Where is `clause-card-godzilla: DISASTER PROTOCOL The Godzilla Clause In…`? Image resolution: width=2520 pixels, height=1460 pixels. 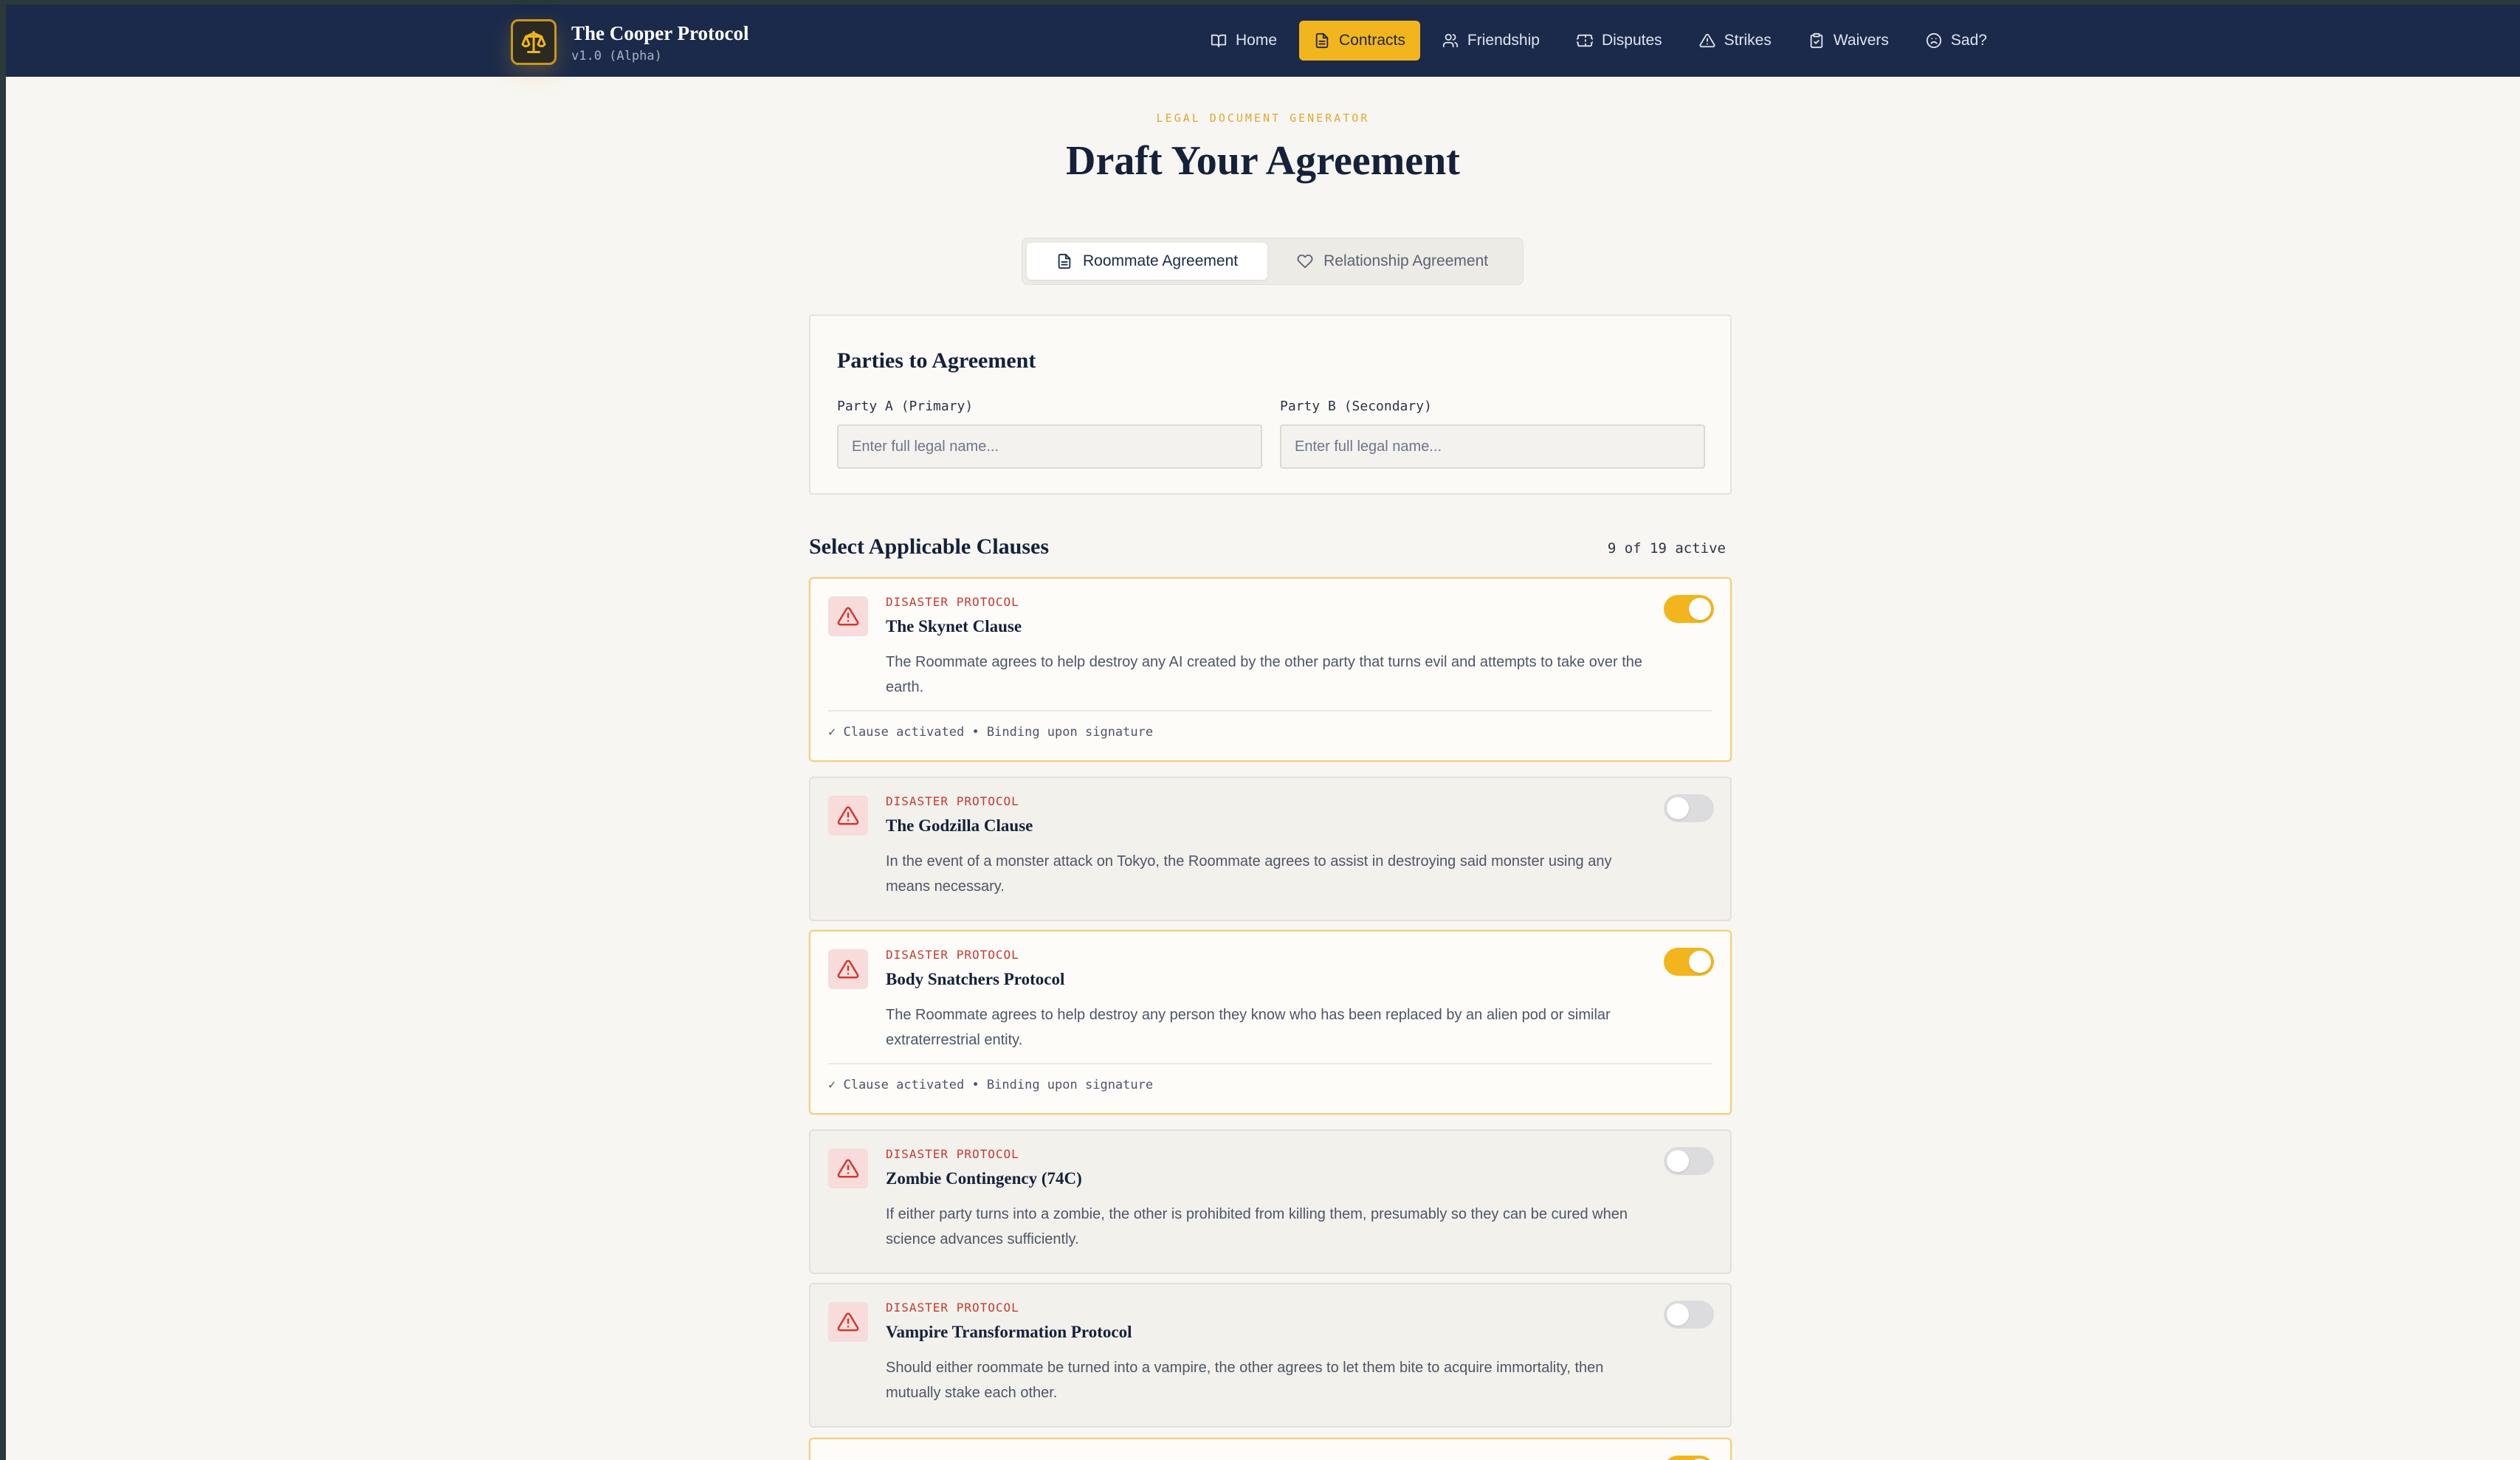 clause-card-godzilla: DISASTER PROTOCOL The Godzilla Clause In… is located at coordinates (1270, 849).